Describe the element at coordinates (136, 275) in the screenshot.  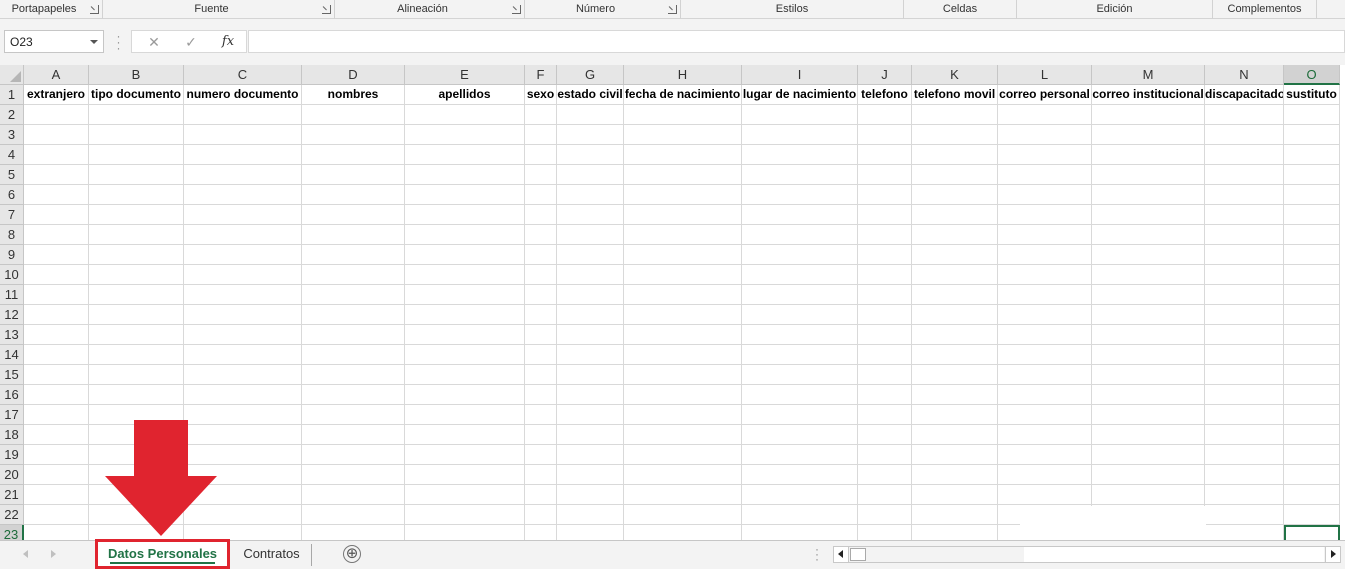
I see `cell-b10` at that location.